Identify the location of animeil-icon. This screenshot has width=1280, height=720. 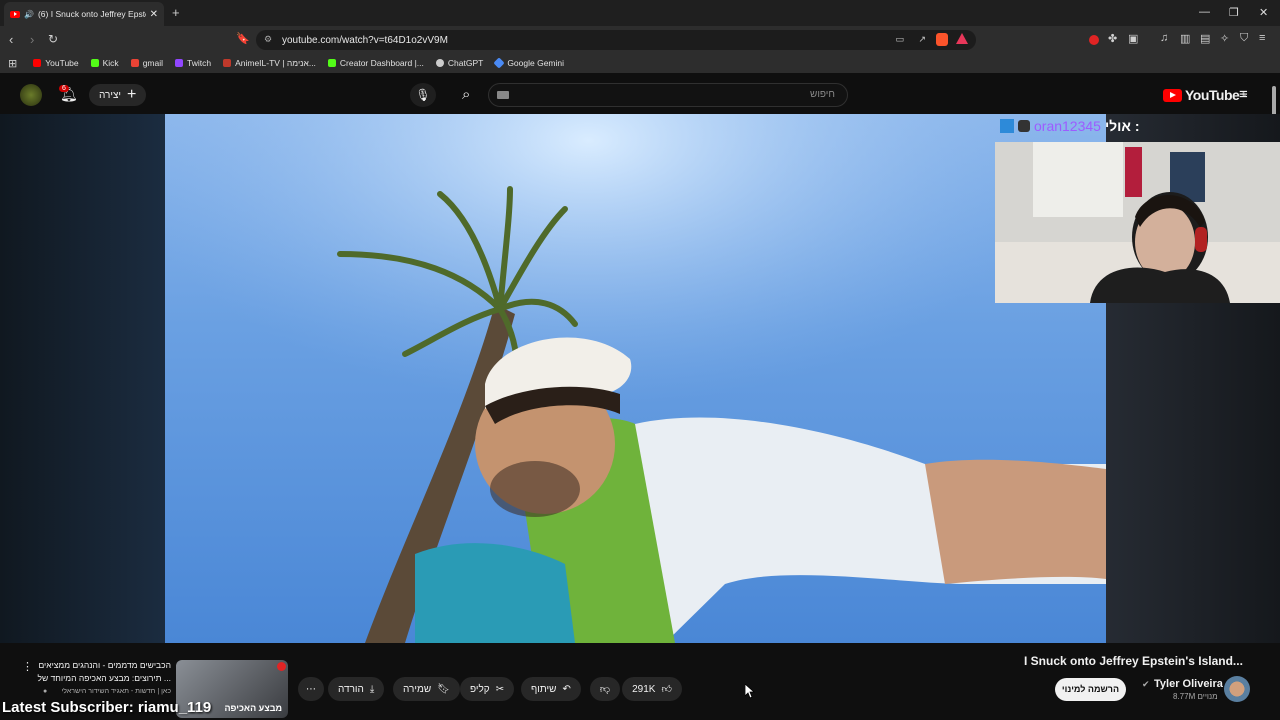
(227, 63).